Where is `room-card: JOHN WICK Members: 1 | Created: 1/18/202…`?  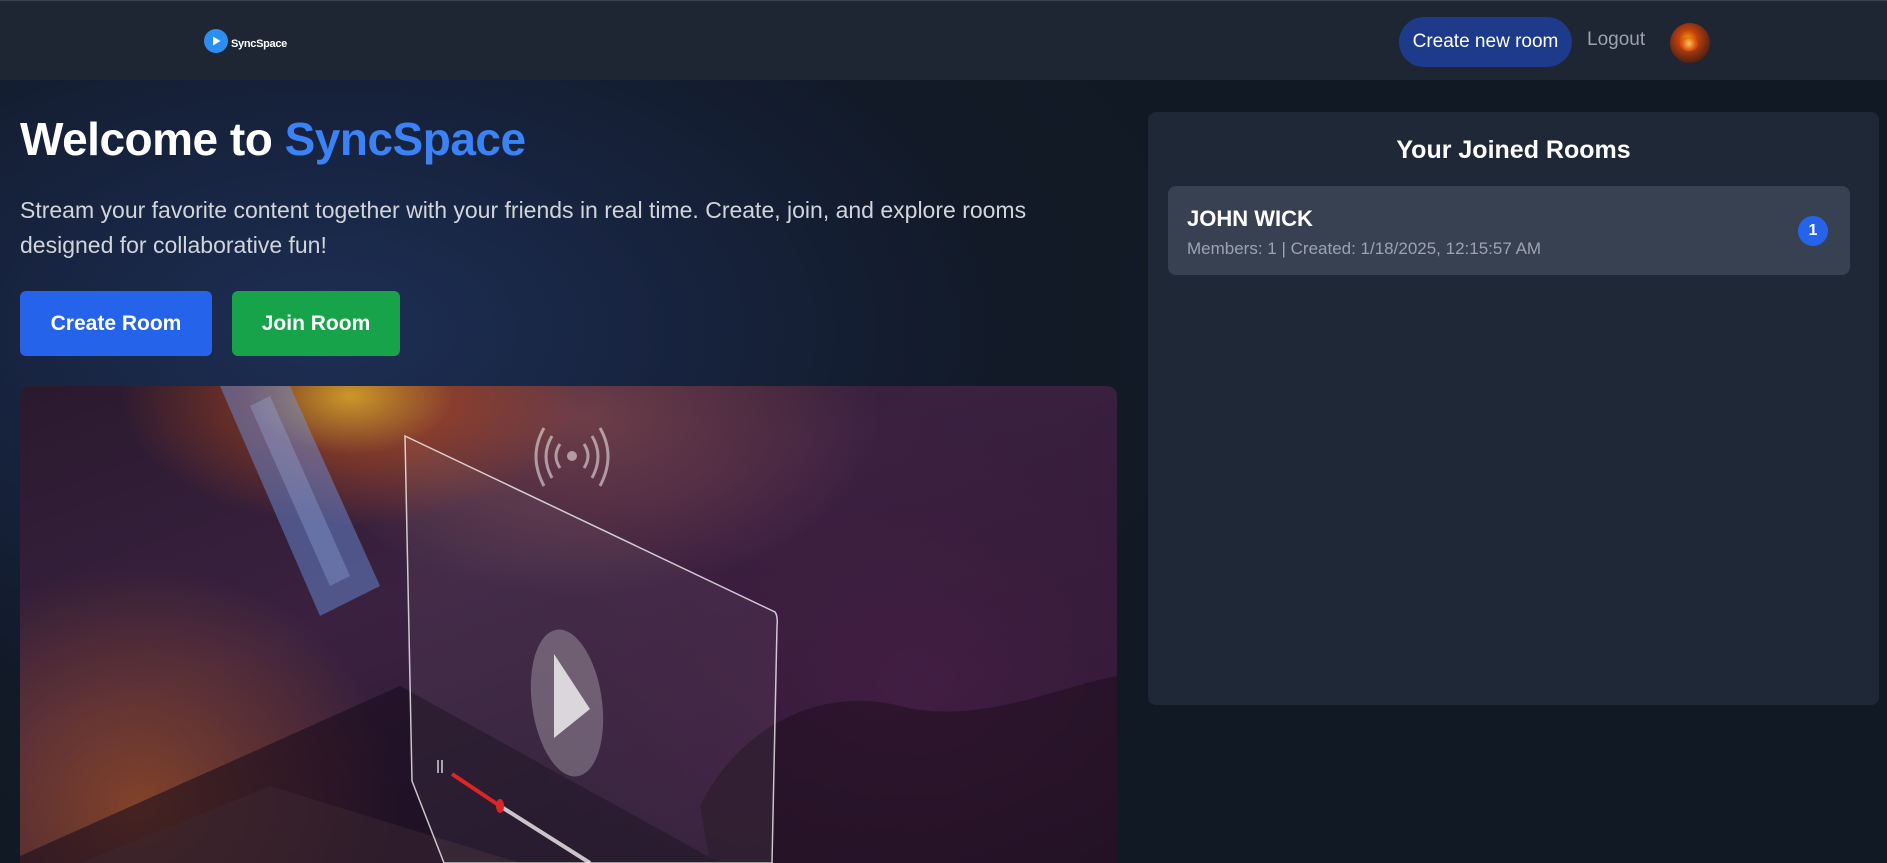
room-card: JOHN WICK Members: 1 | Created: 1/18/202… is located at coordinates (1509, 230).